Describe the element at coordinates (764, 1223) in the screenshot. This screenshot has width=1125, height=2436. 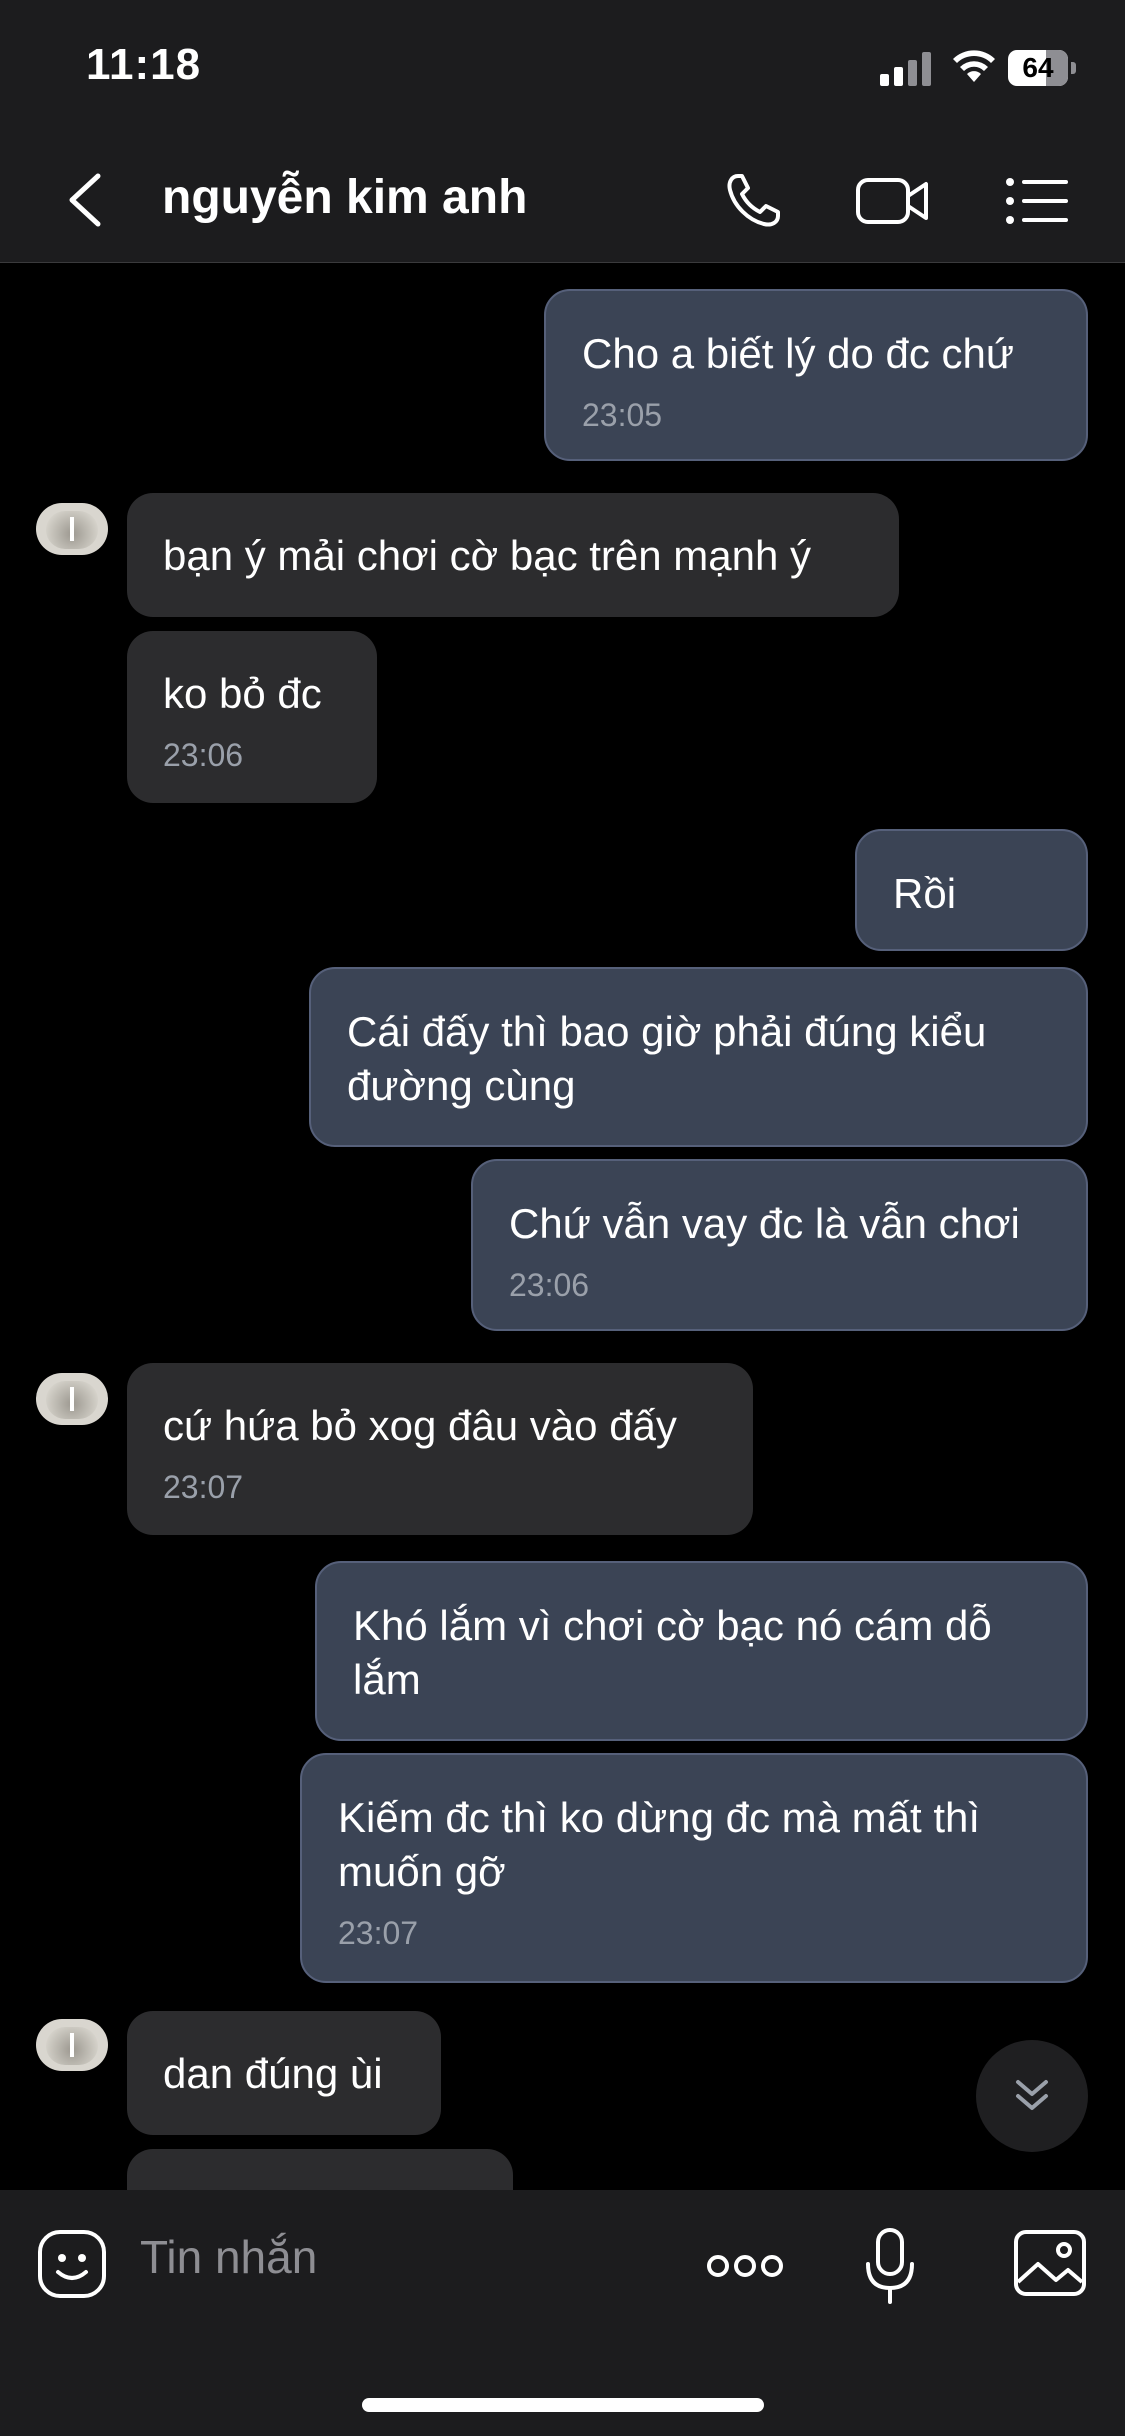
I see `message-text: Chứ vẫn vay đc là vẫn chơi` at that location.